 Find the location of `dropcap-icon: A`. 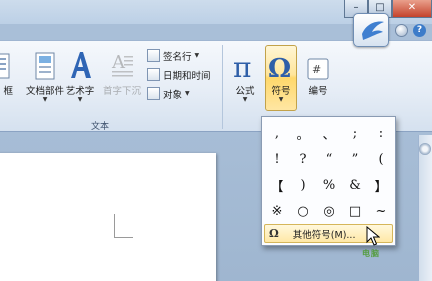

dropcap-icon: A is located at coordinates (122, 63).